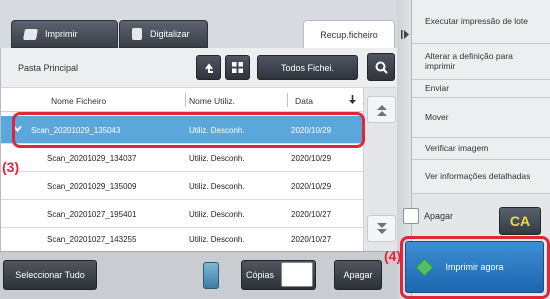  I want to click on collapse-arrow-icon, so click(405, 34).